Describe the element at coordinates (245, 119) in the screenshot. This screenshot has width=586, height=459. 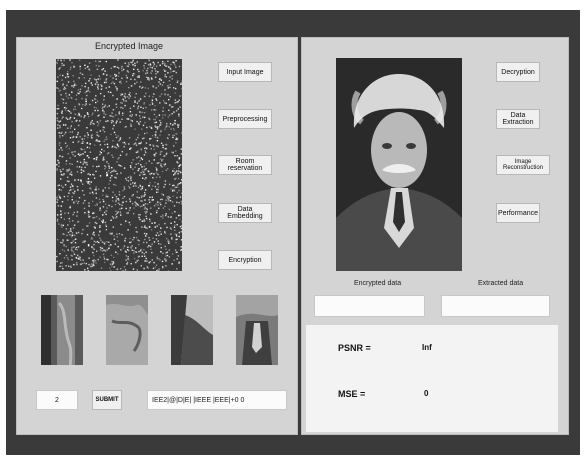
I see `preprocessing-button: Preprocessing` at that location.